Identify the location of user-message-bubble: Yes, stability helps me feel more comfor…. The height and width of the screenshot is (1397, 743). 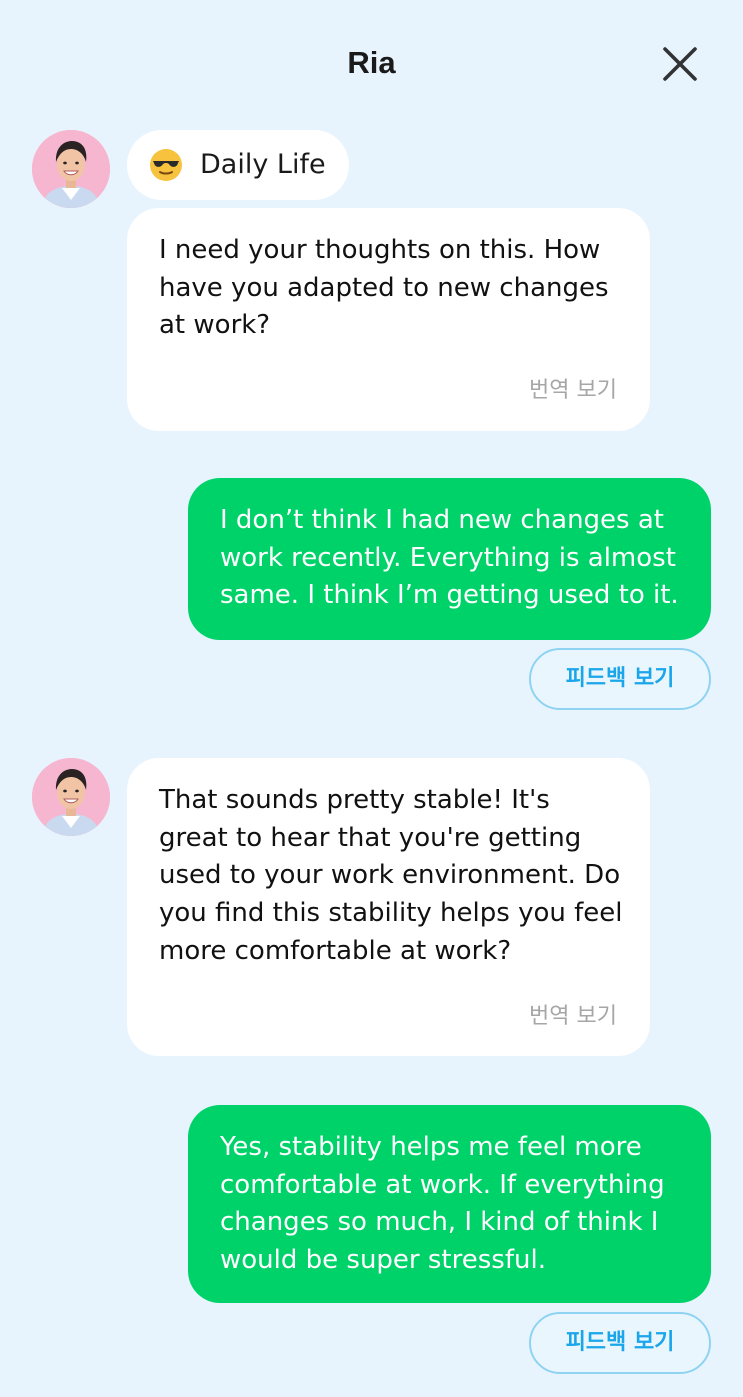
(449, 1204).